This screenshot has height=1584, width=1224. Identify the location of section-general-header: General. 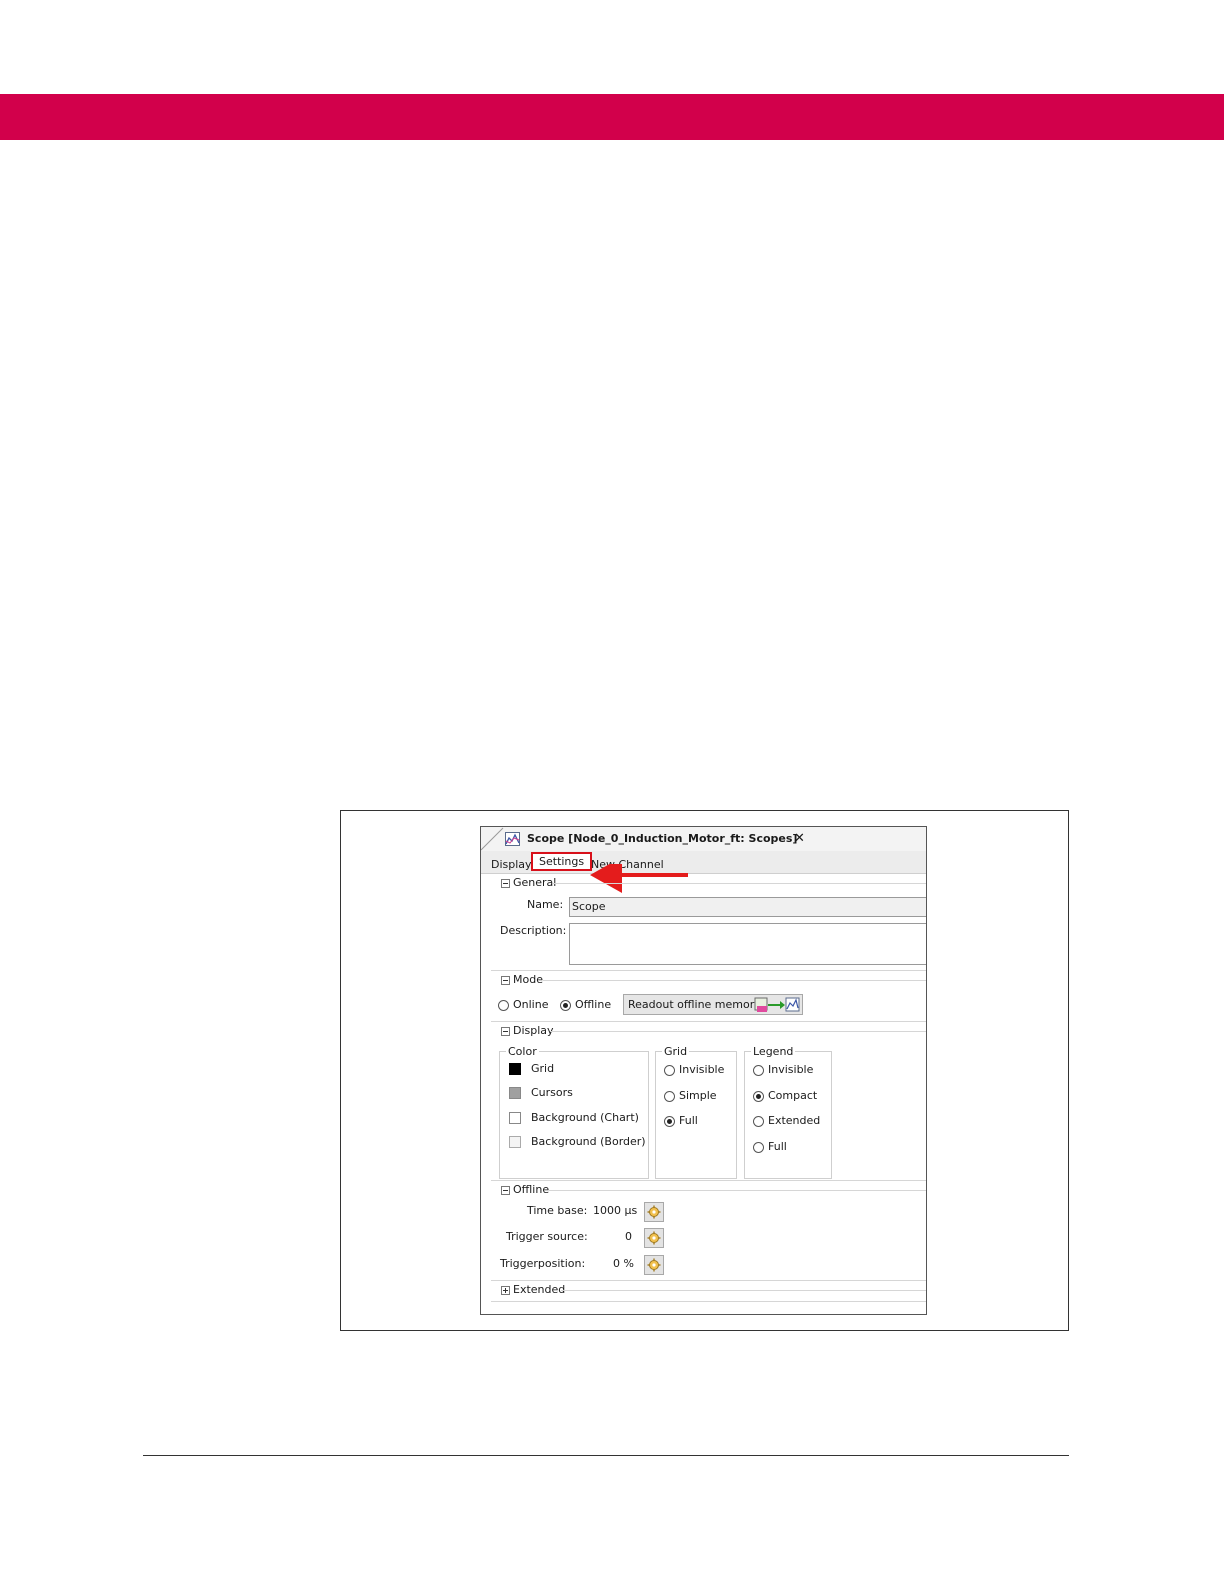
(528, 882).